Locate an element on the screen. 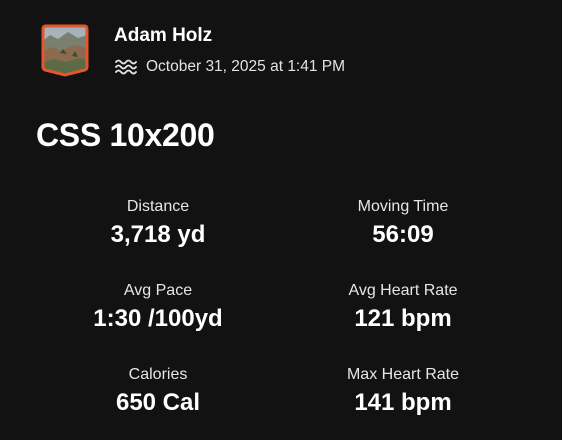 The image size is (562, 440). athlete-name: Adam Holz is located at coordinates (163, 36).